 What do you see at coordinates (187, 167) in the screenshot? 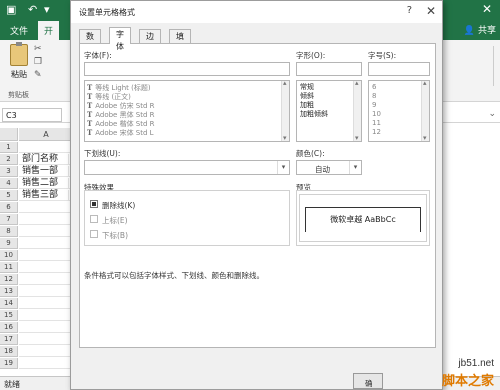
I see `underline-select: ▾` at bounding box center [187, 167].